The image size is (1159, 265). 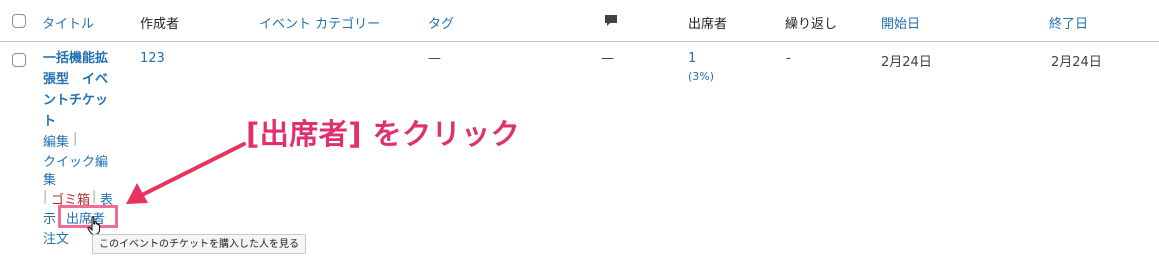 I want to click on quick-edit-link-cont: 集, so click(x=49, y=178).